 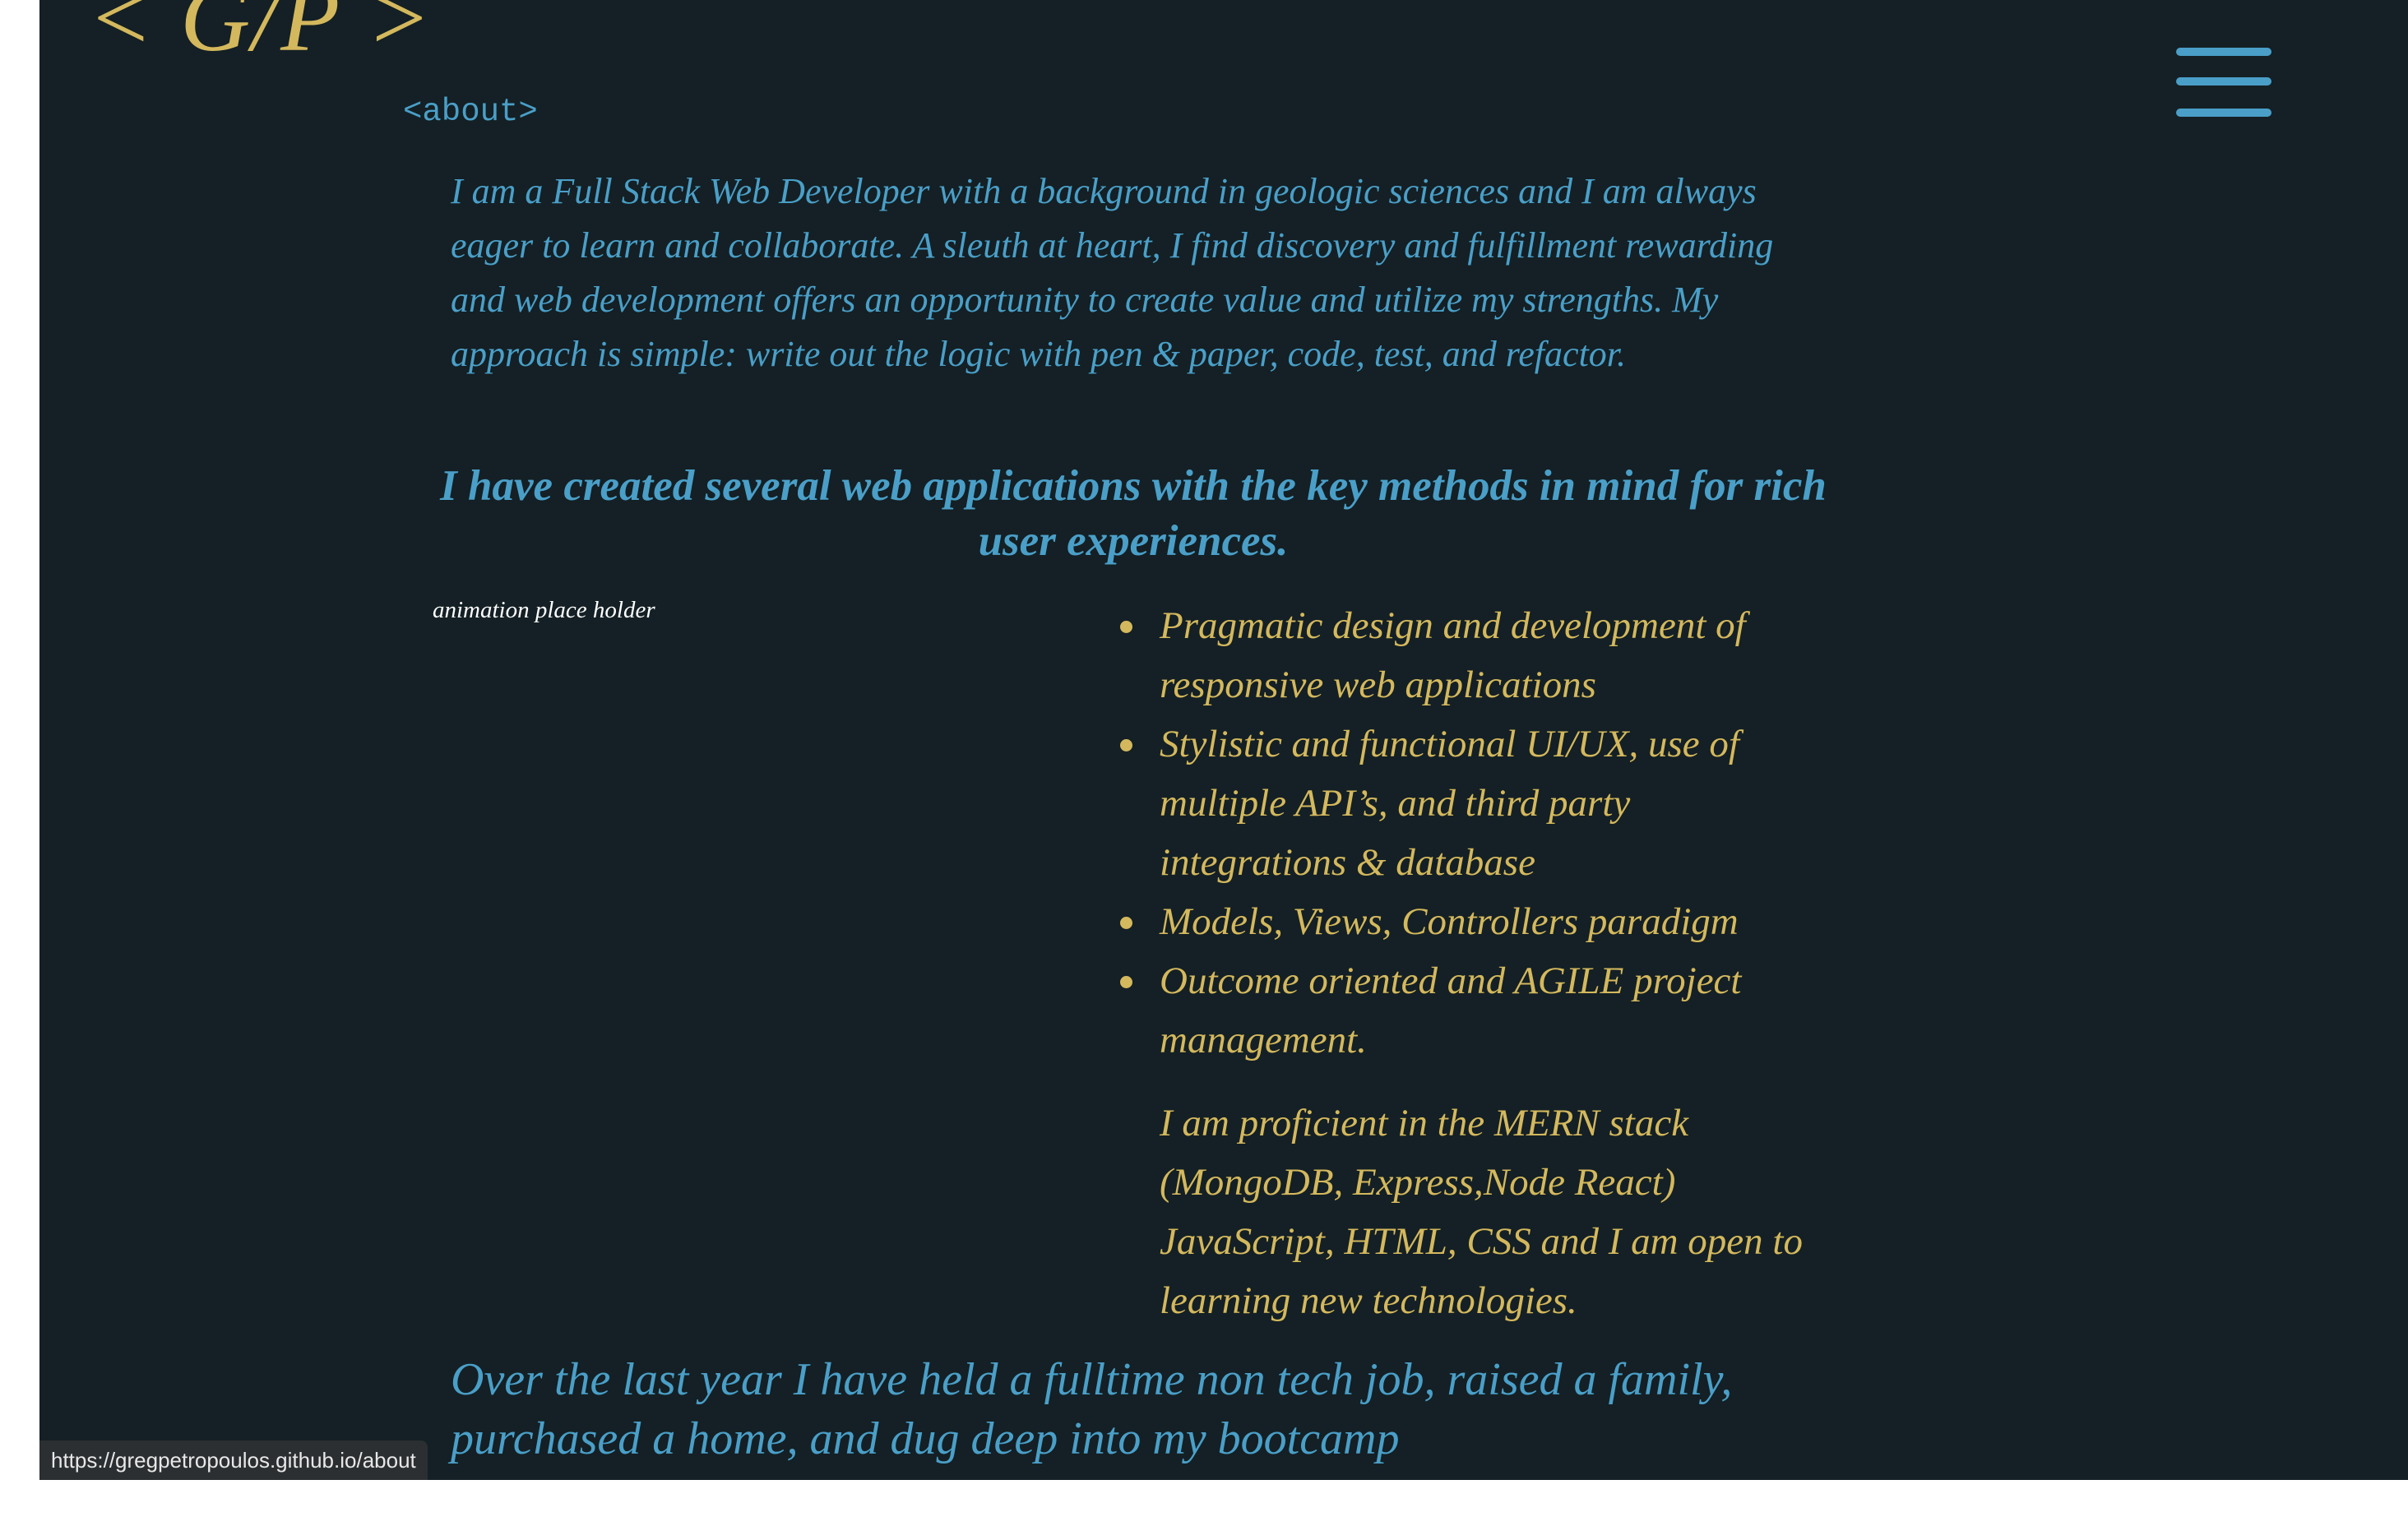 What do you see at coordinates (260, 33) in the screenshot?
I see `site-logo: < G/P >` at bounding box center [260, 33].